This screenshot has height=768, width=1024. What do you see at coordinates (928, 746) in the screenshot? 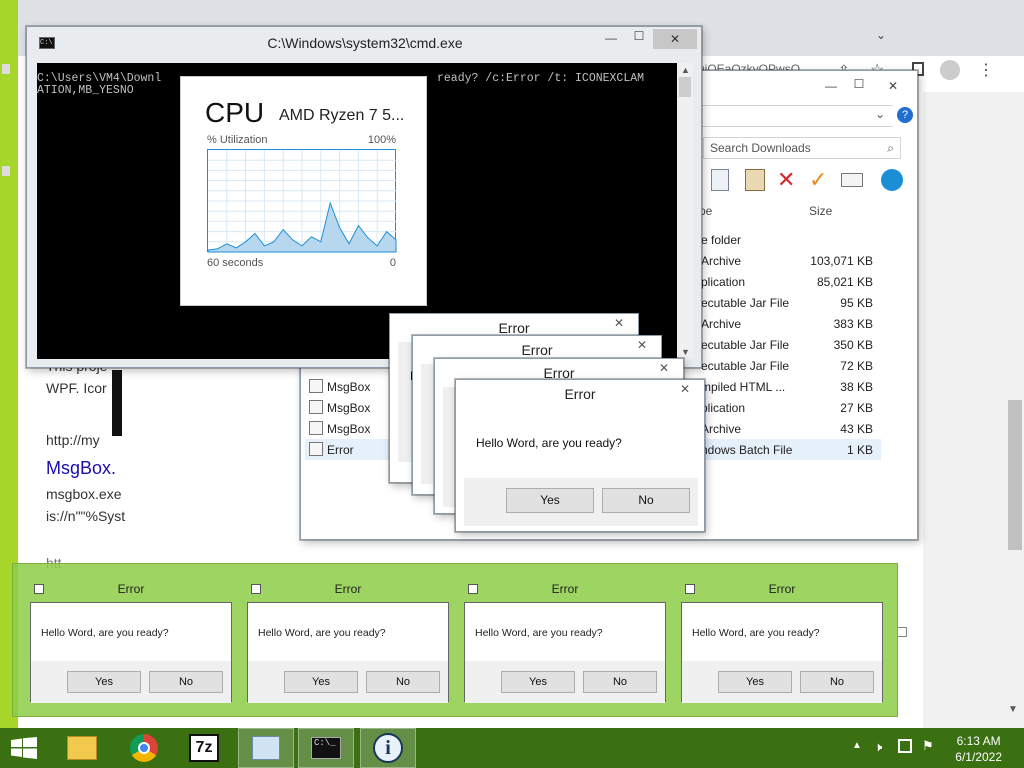
I see `tray-action-center-icon: ⚑` at bounding box center [928, 746].